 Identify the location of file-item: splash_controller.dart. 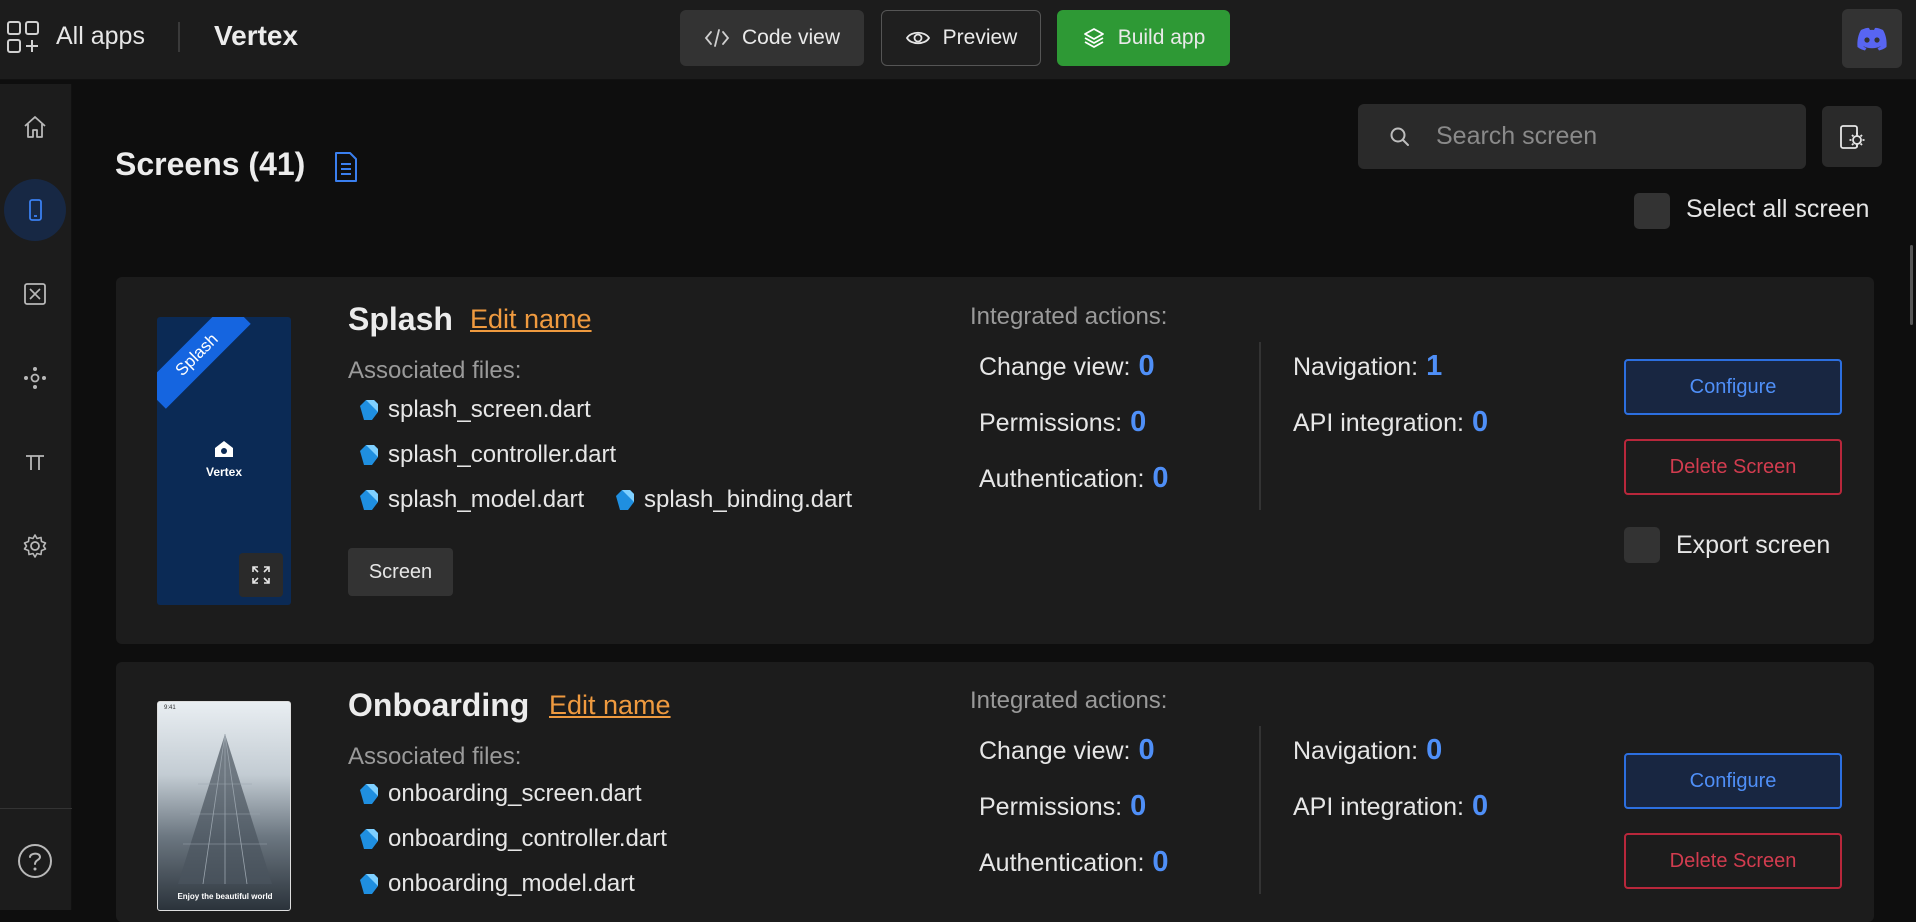
(486, 455).